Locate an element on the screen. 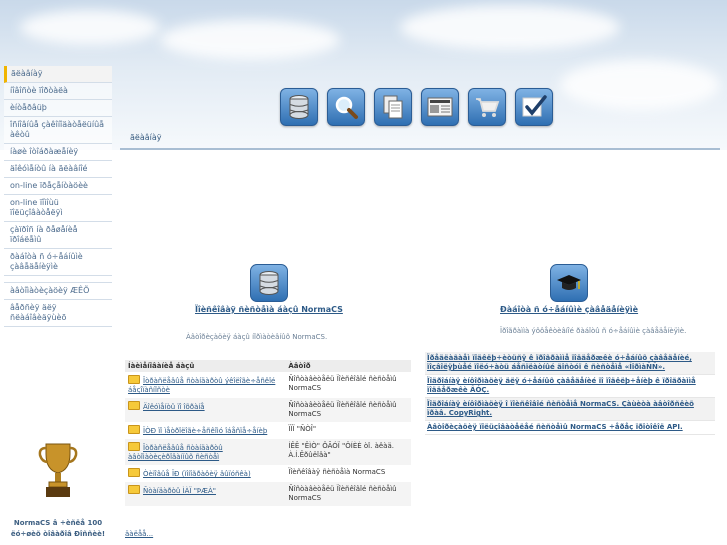  sidebar-item-education: ðàáîòà ñ ó÷åáíûìè çàâåäåíèÿìè is located at coordinates (58, 262).